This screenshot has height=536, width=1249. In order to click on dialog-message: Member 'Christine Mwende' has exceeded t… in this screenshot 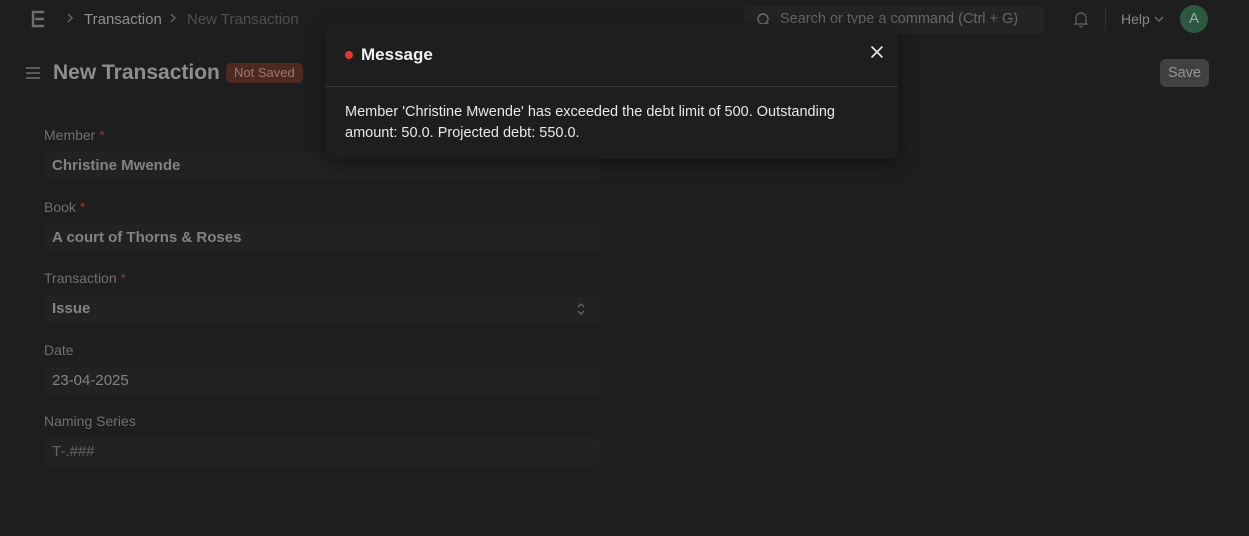, I will do `click(590, 122)`.